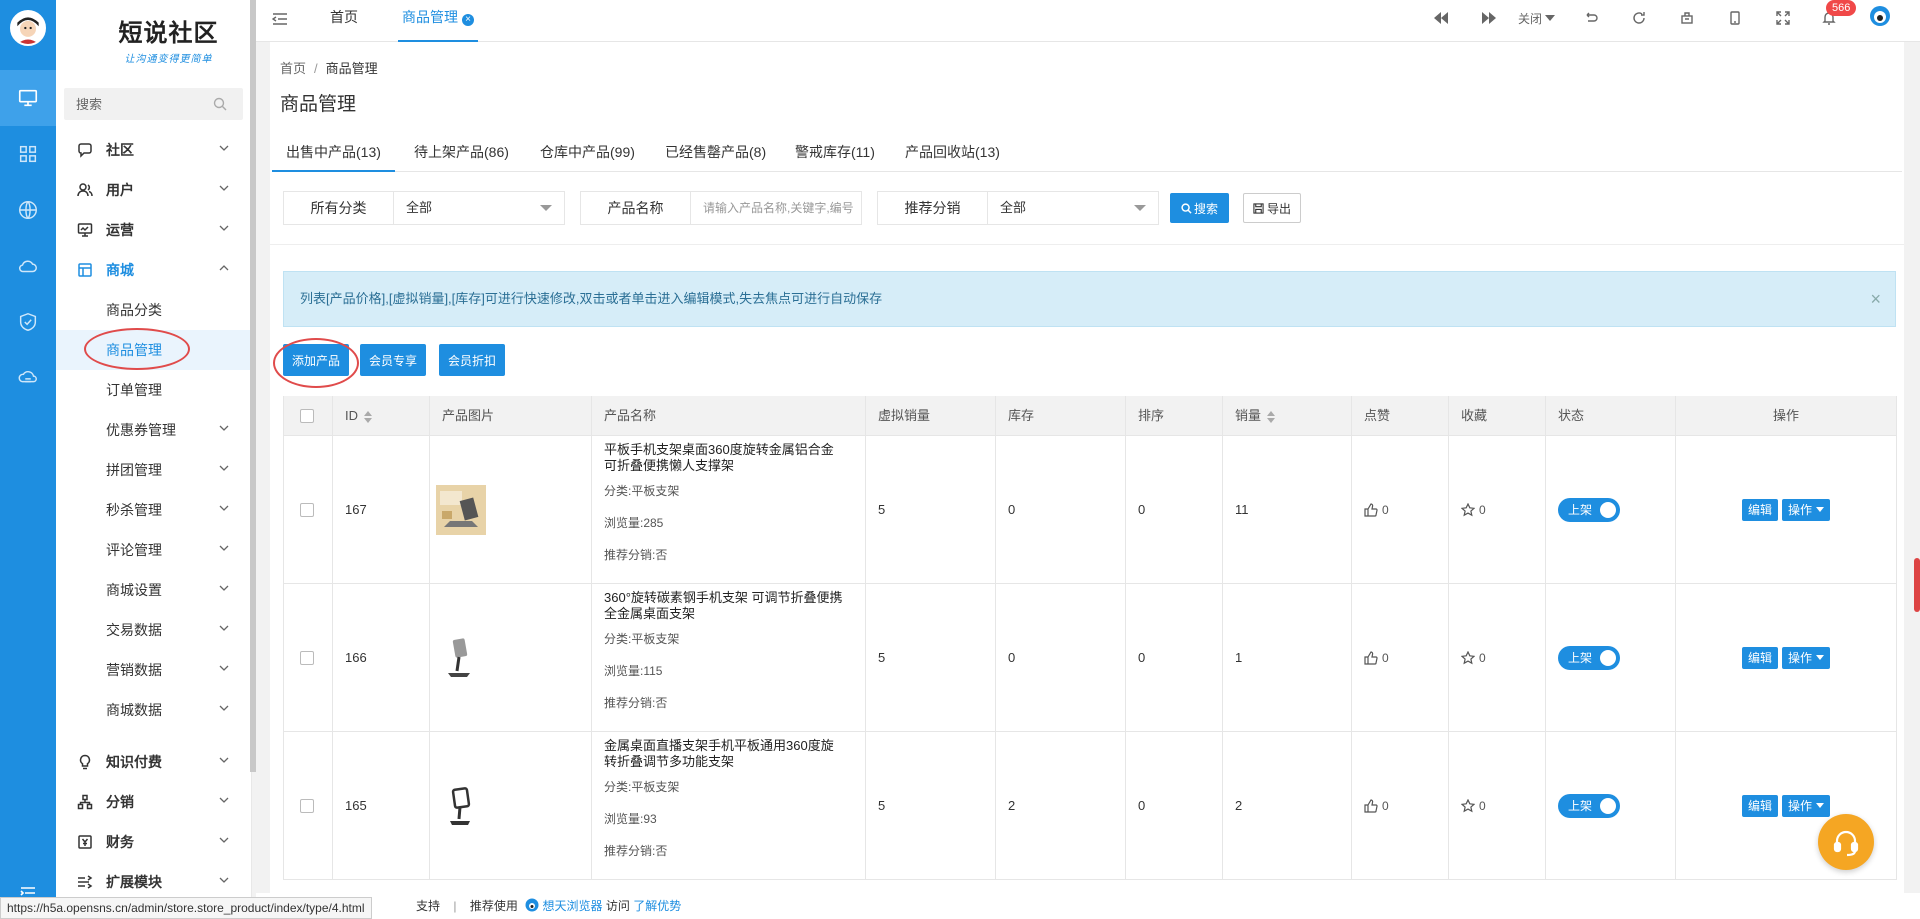 This screenshot has height=919, width=1920. I want to click on tab-low-stock: 警戒库存(11), so click(835, 152).